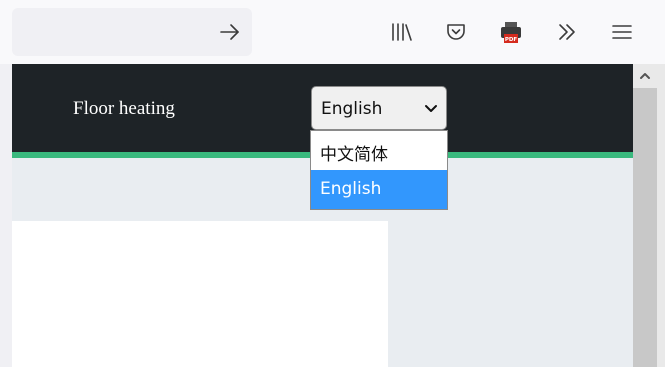  Describe the element at coordinates (567, 32) in the screenshot. I see `overflow-chevrons-icon` at that location.